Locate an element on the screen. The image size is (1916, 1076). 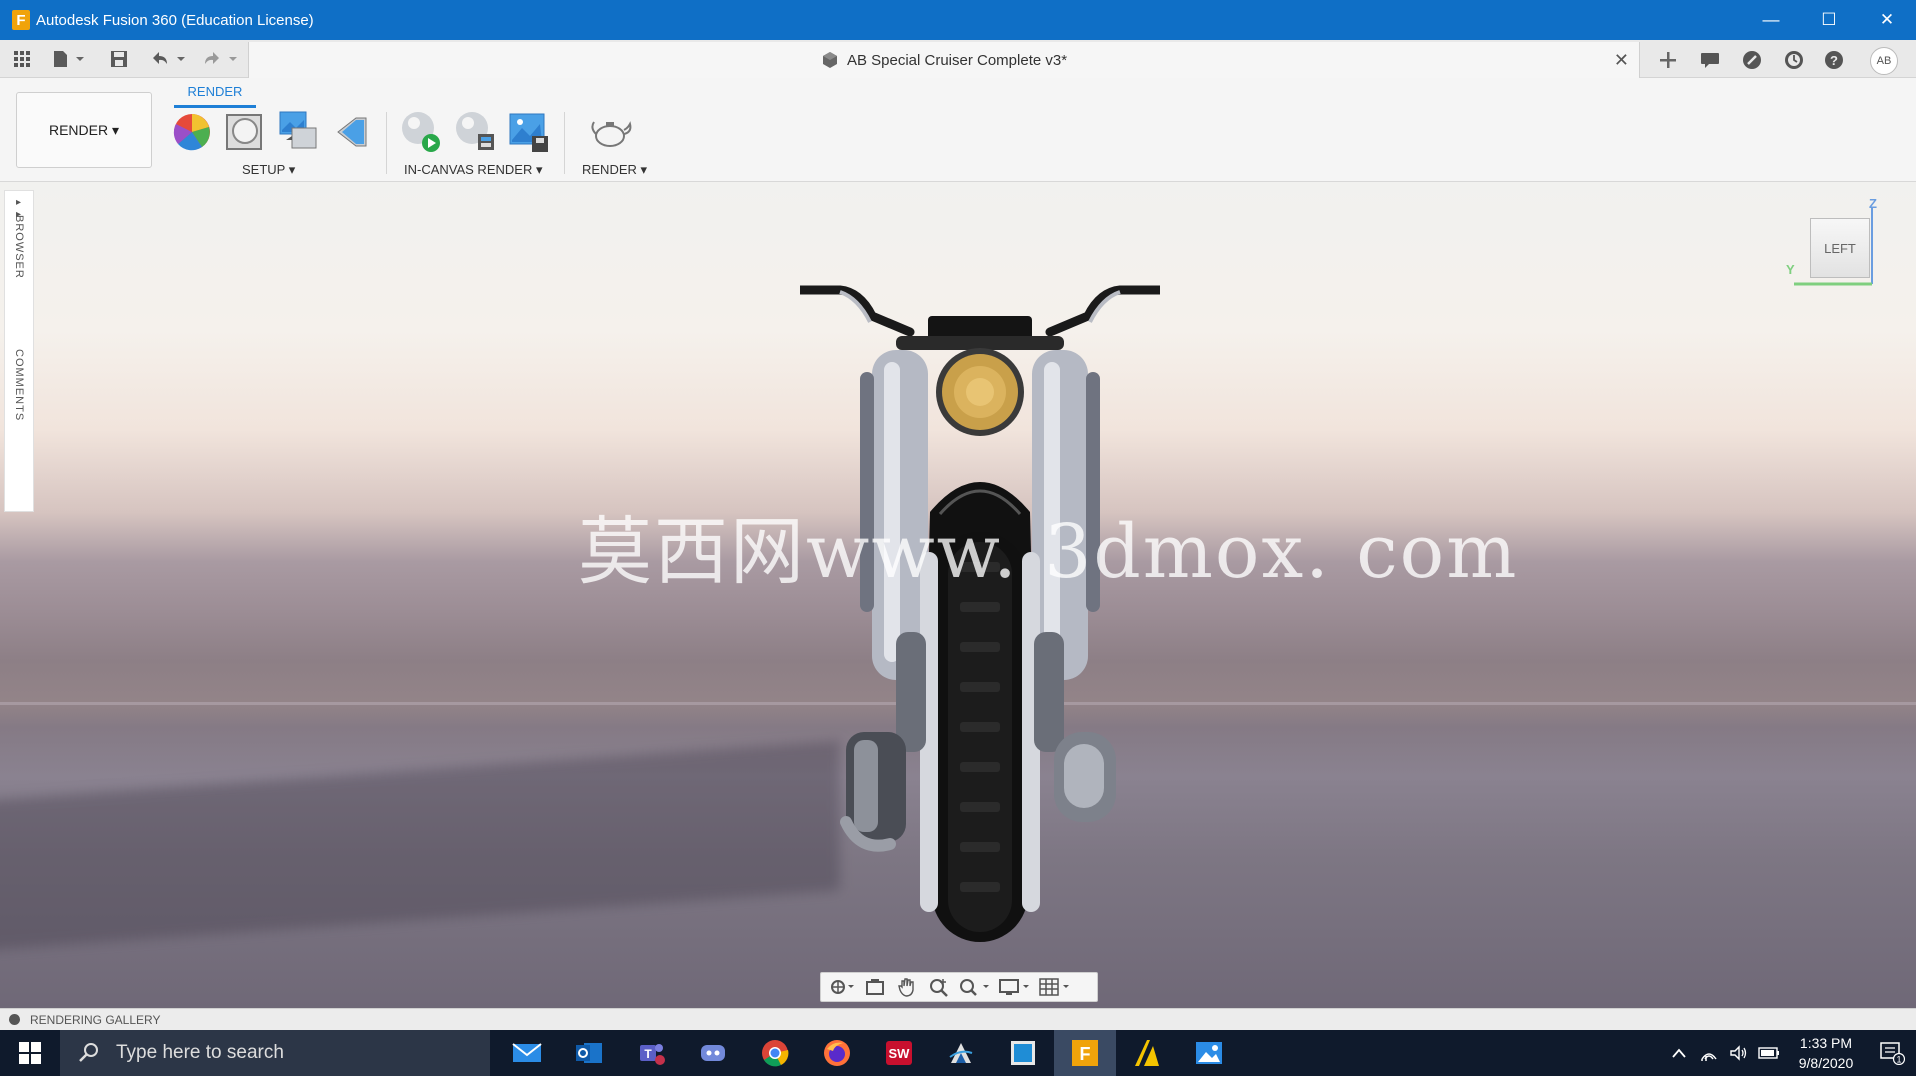
browser-tab: BROWSER is located at coordinates (19, 247).